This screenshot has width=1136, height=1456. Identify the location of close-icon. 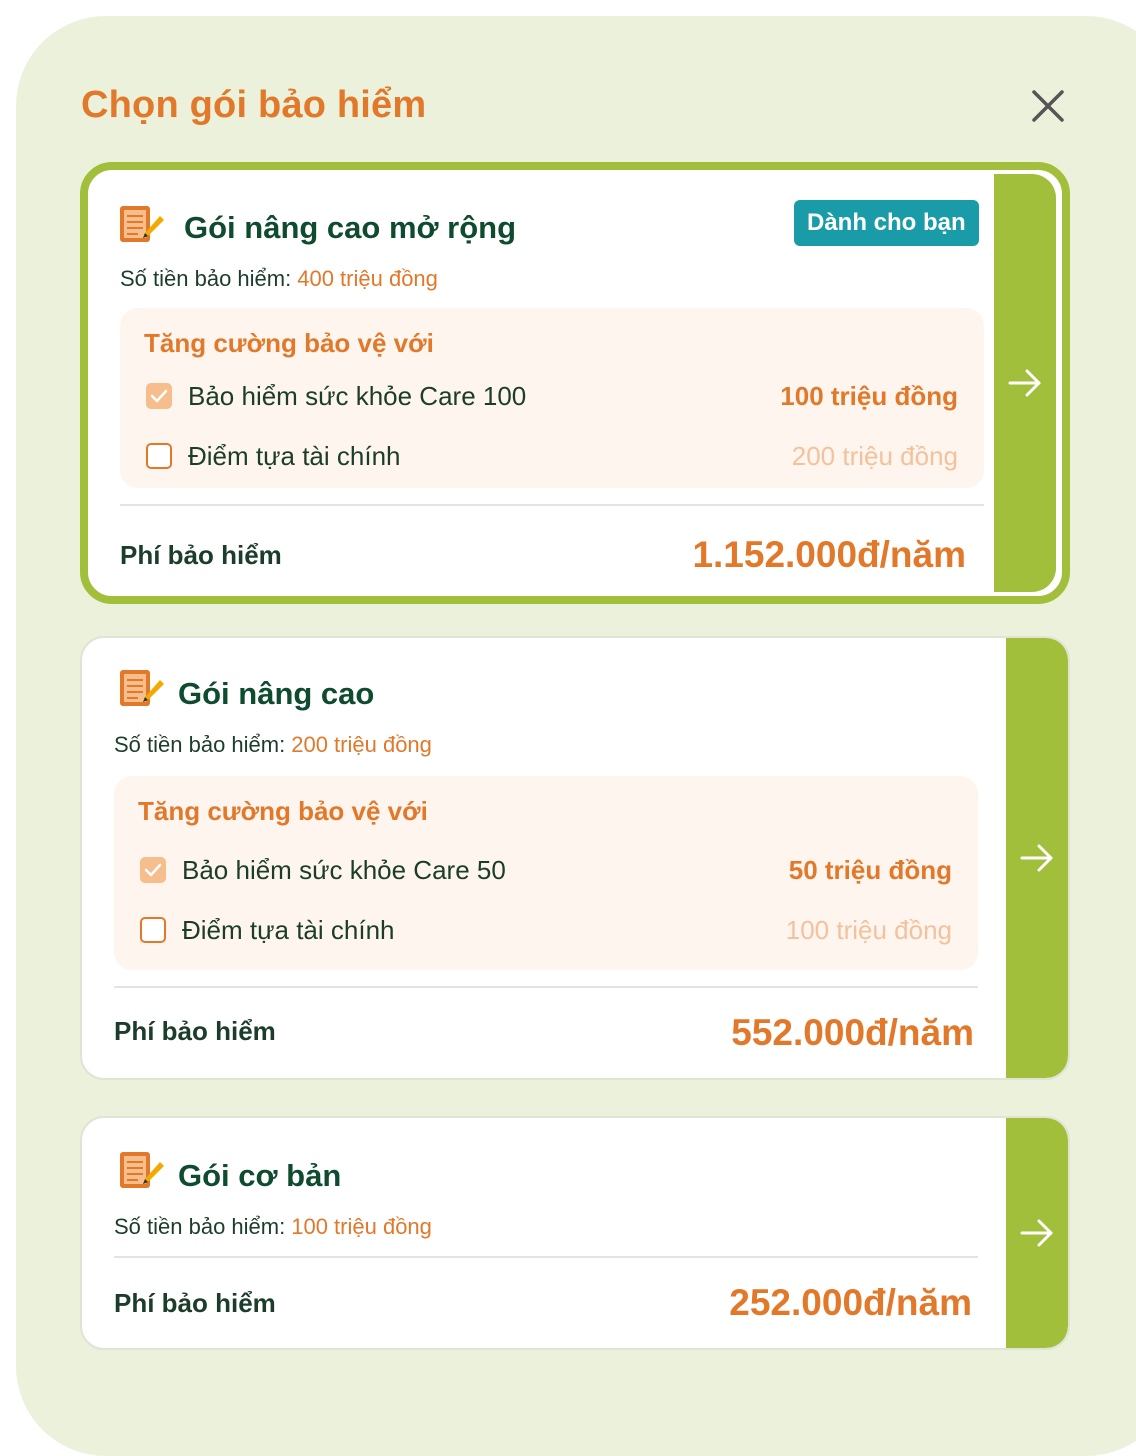
(1048, 106).